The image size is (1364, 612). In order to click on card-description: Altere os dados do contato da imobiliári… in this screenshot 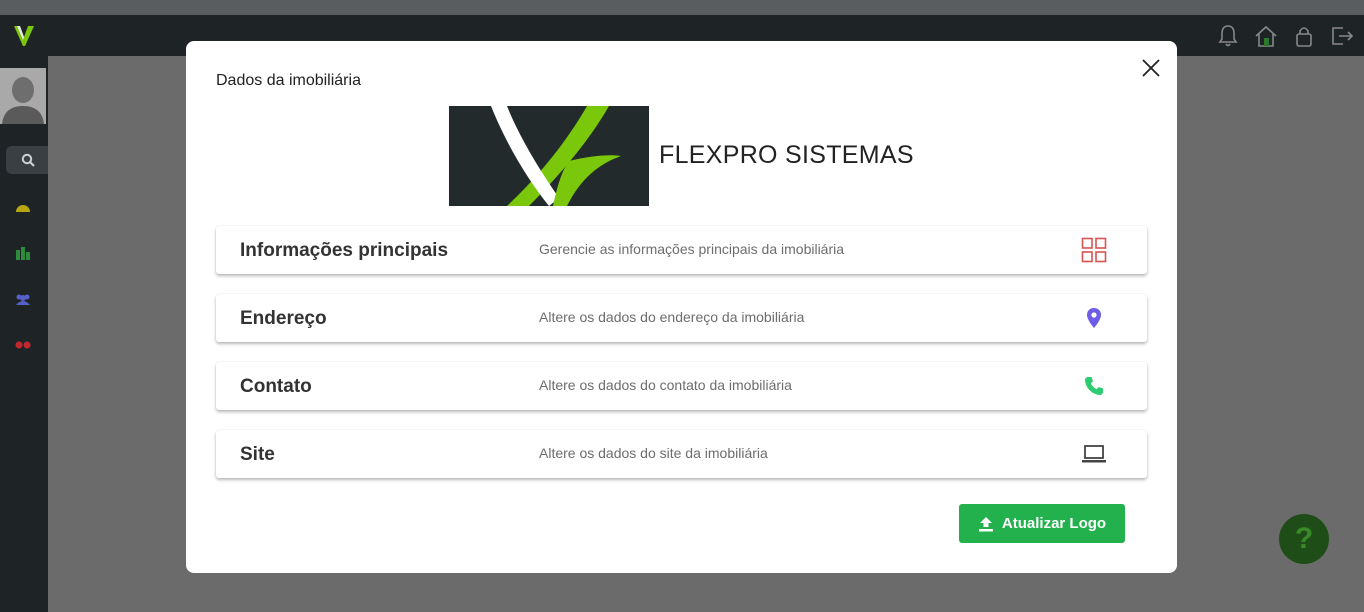, I will do `click(665, 385)`.